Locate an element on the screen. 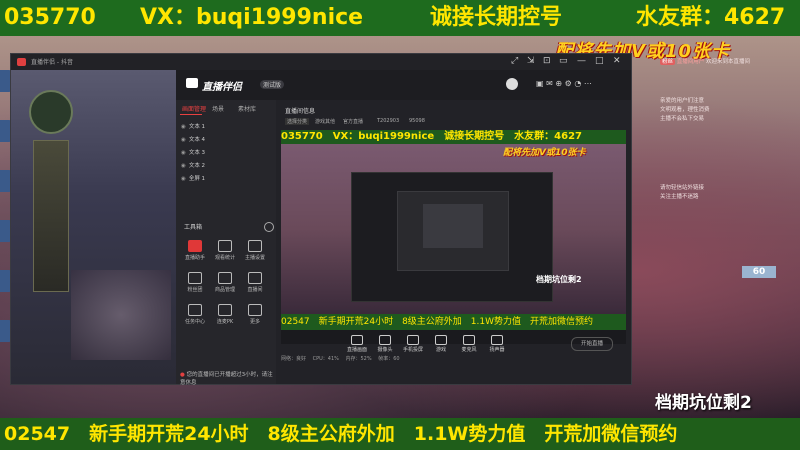 Image resolution: width=800 pixels, height=450 pixels. tool-live-assistant: 直播助手 is located at coordinates (195, 250).